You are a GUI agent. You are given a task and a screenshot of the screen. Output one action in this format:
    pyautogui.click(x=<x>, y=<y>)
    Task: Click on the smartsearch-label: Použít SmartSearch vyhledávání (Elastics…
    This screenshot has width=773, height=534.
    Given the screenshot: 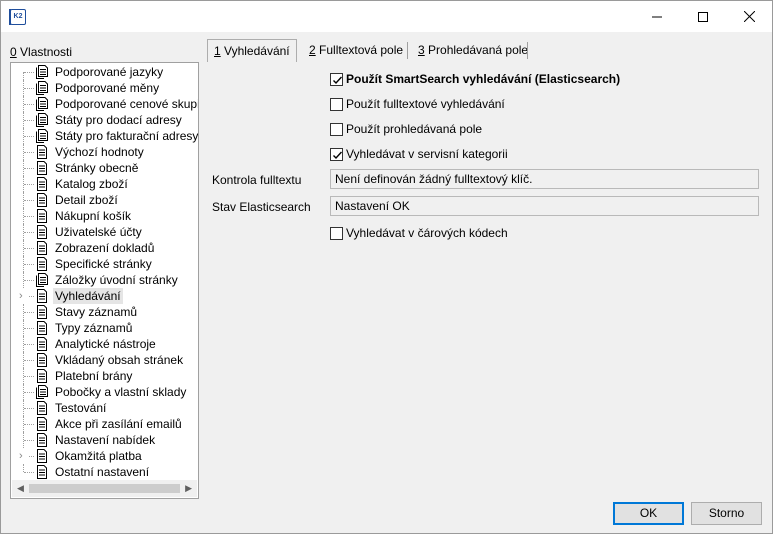 What is the action you would take?
    pyautogui.click(x=483, y=79)
    